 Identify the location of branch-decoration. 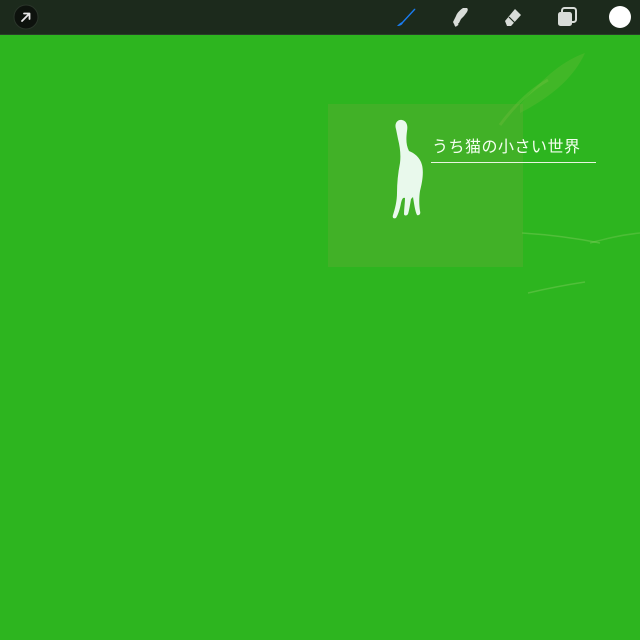
(569, 173).